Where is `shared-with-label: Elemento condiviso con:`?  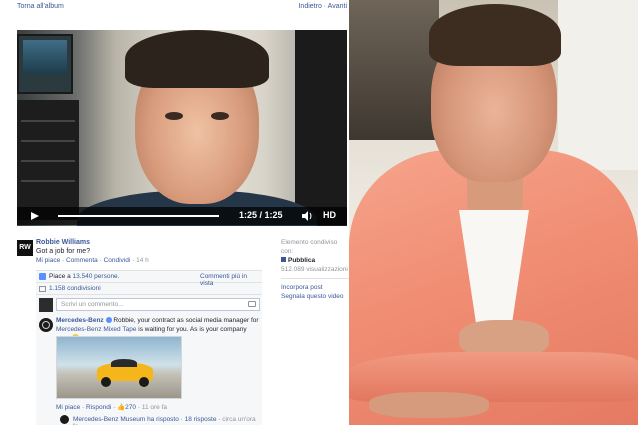 shared-with-label: Elemento condiviso con: is located at coordinates (309, 247).